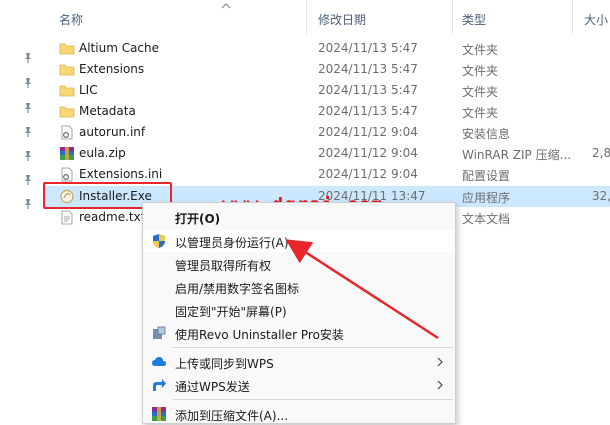  I want to click on winrar-icon, so click(159, 414).